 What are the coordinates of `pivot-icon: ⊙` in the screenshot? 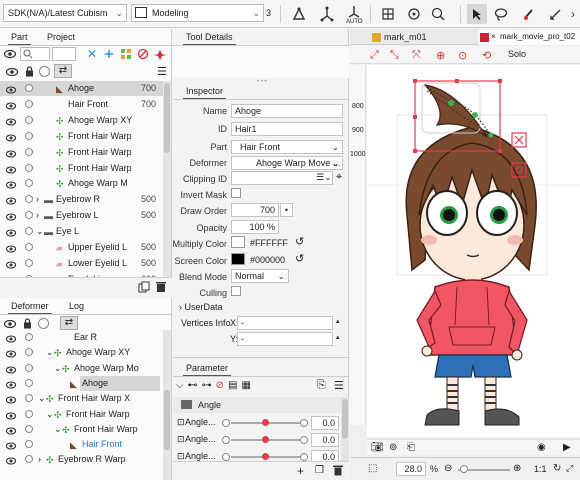 It's located at (462, 55).